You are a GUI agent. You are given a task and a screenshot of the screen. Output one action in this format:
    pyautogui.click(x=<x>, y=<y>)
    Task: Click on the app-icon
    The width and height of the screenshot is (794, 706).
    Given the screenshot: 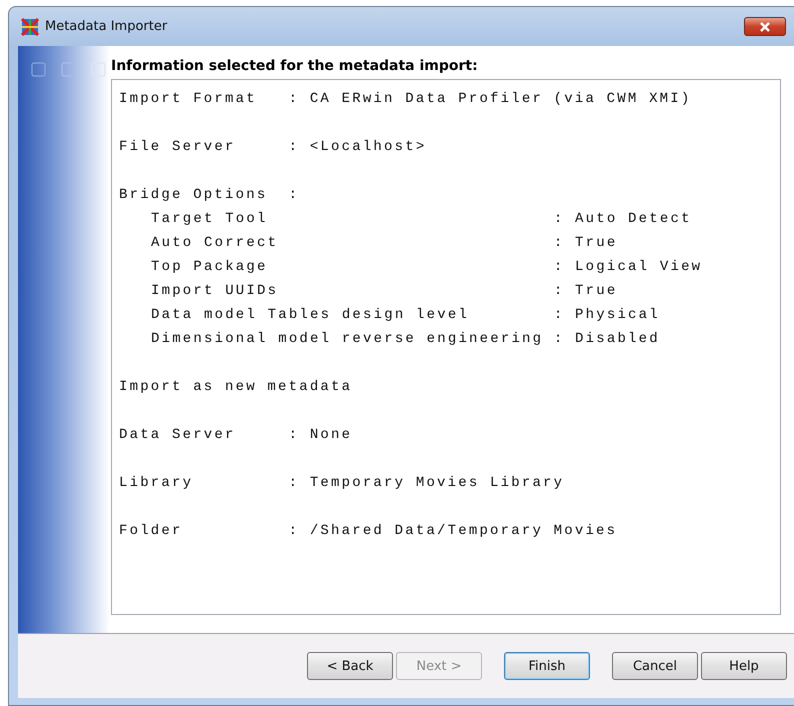 What is the action you would take?
    pyautogui.click(x=30, y=27)
    